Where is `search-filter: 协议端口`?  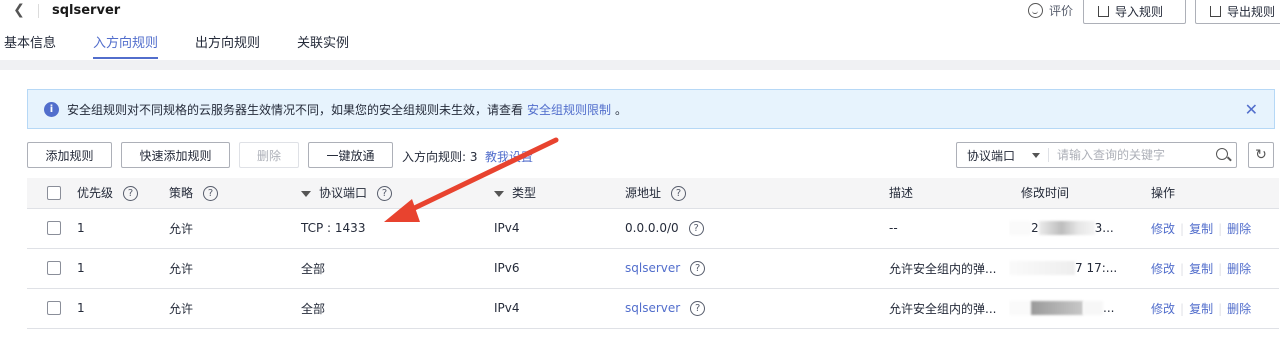
search-filter: 协议端口 is located at coordinates (1096, 155).